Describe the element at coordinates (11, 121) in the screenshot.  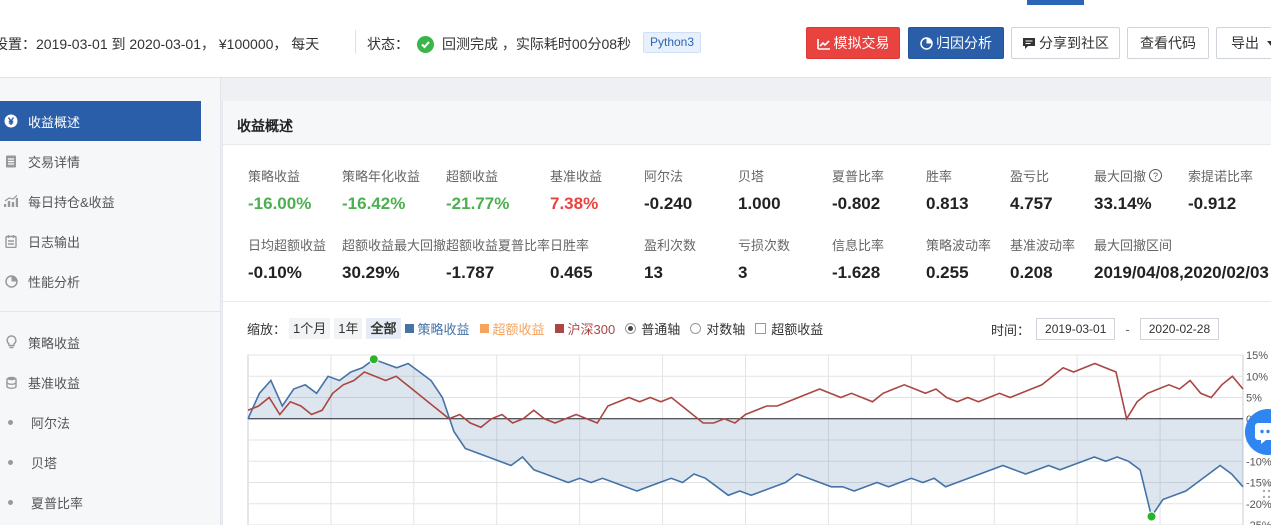
I see `yen-icon` at that location.